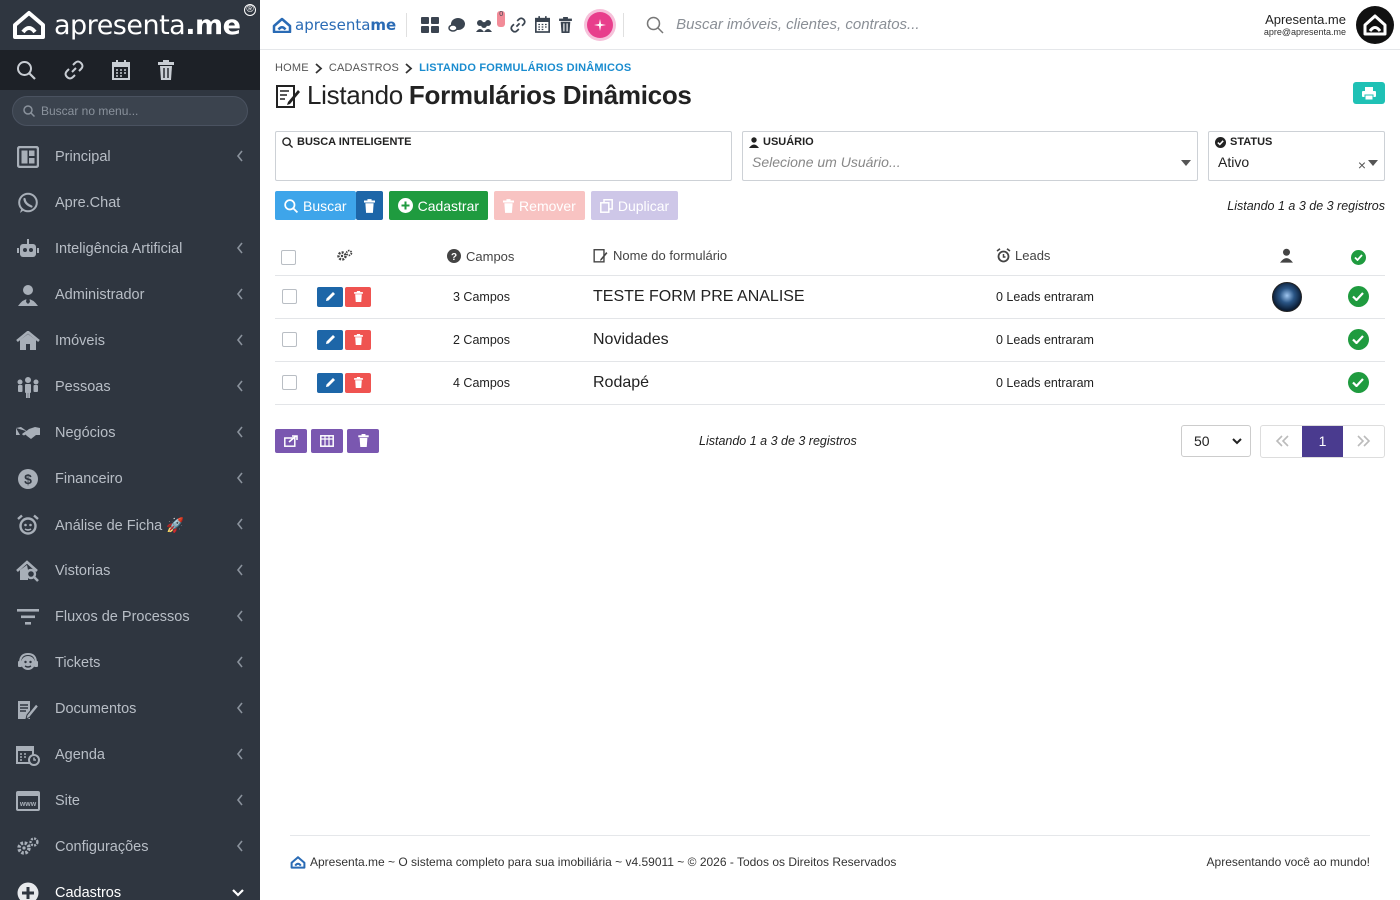 The image size is (1400, 900). Describe the element at coordinates (600, 24) in the screenshot. I see `ai-assistant-button` at that location.